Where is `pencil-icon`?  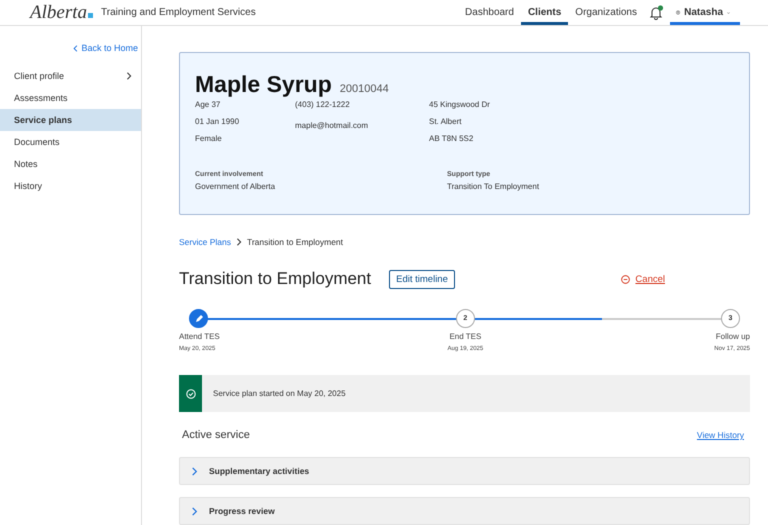
pencil-icon is located at coordinates (199, 319).